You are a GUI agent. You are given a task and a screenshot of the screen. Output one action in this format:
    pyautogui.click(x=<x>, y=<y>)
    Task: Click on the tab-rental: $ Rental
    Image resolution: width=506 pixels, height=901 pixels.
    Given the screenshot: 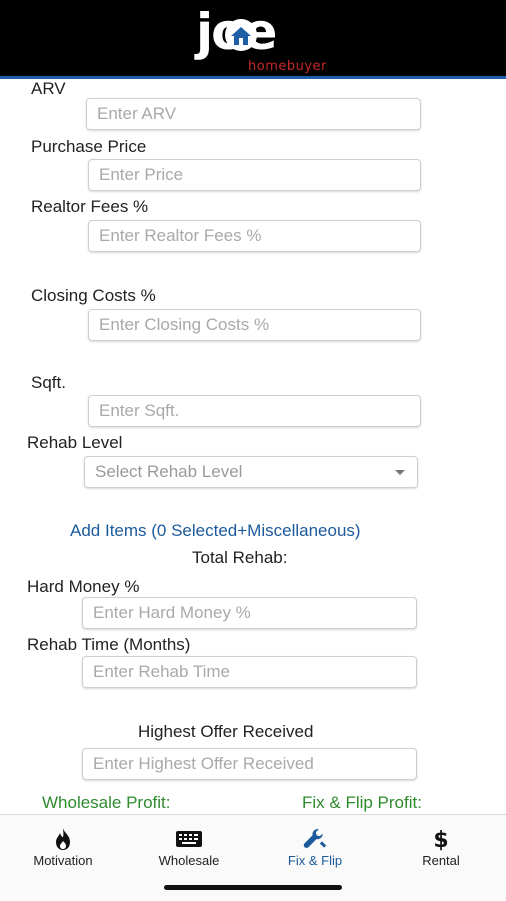 What is the action you would take?
    pyautogui.click(x=441, y=845)
    